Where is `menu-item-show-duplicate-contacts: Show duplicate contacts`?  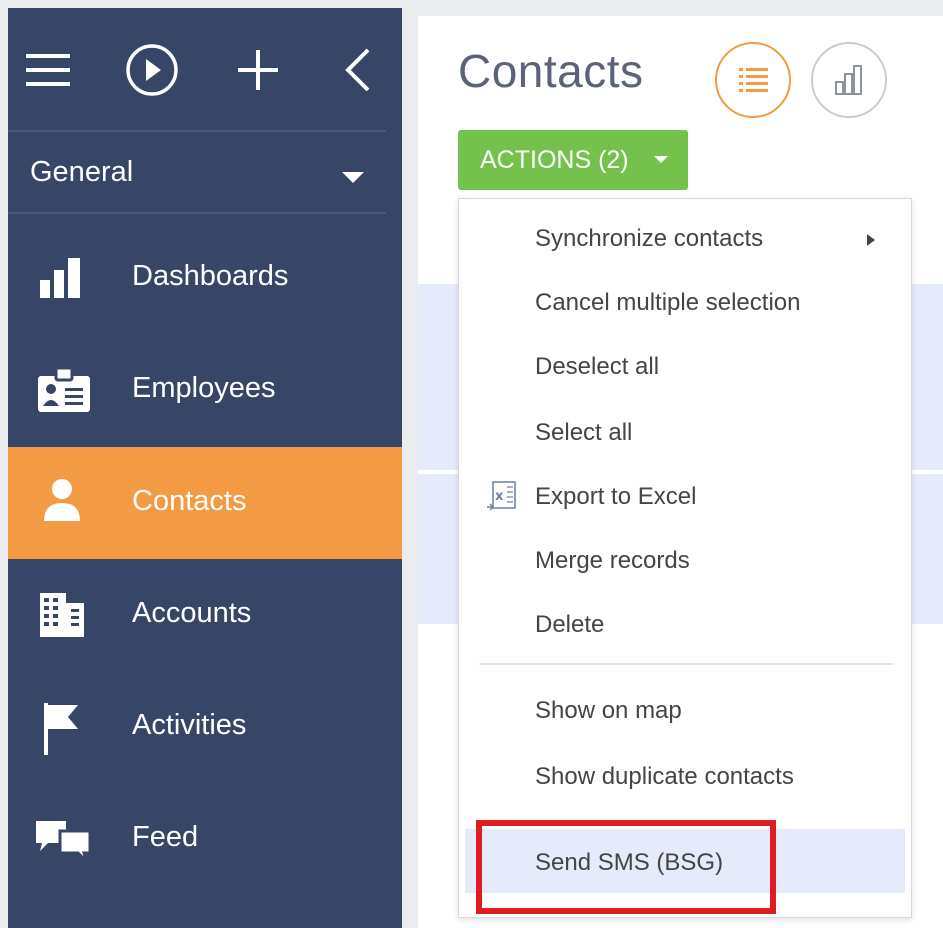 menu-item-show-duplicate-contacts: Show duplicate contacts is located at coordinates (685, 775).